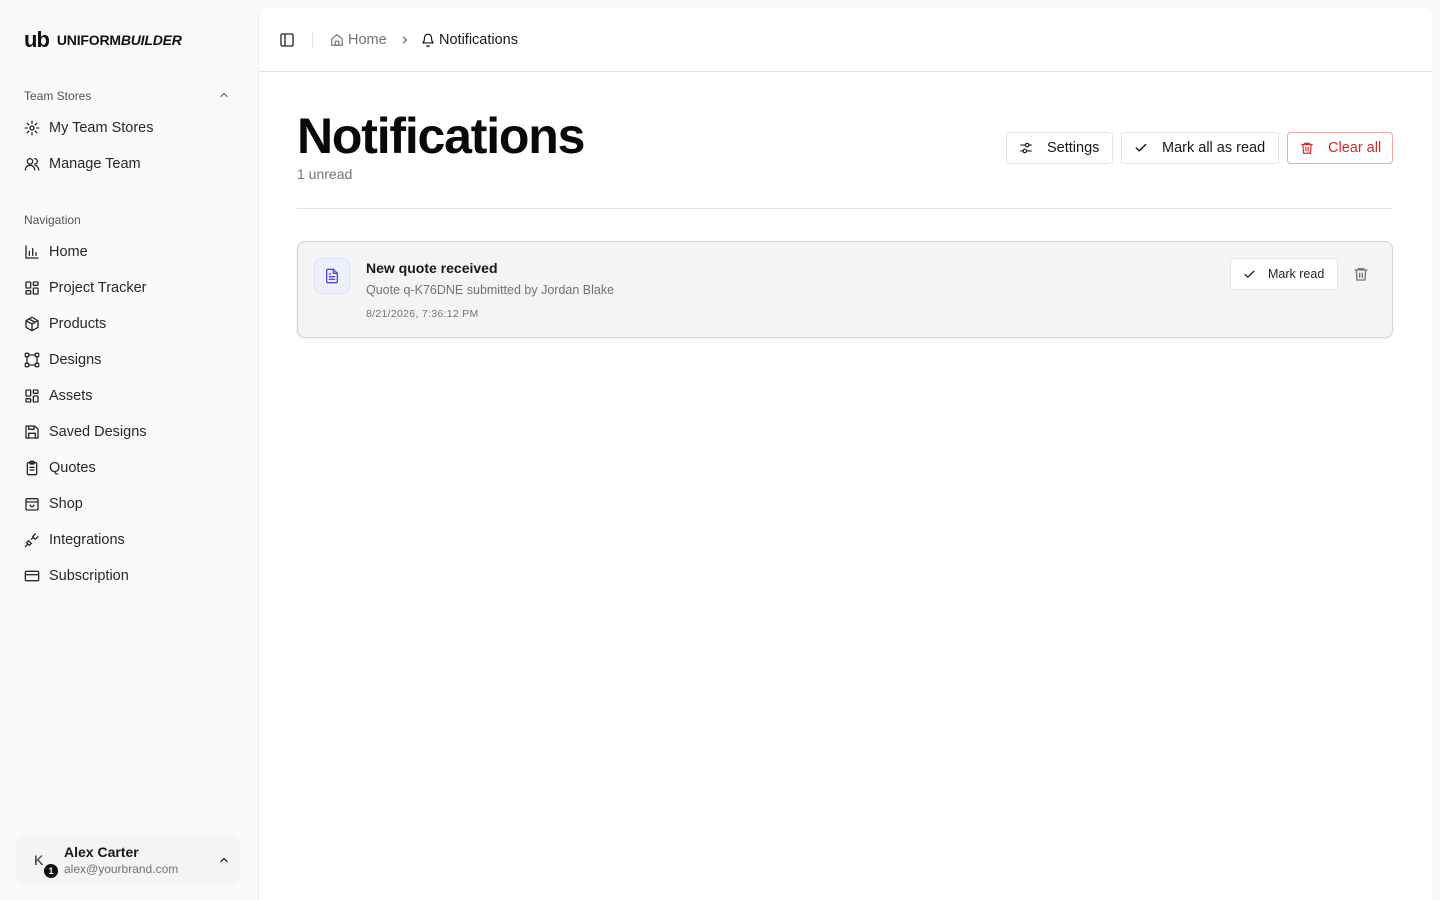  What do you see at coordinates (129, 540) in the screenshot?
I see `sidebar-item-integrations: Integrations` at bounding box center [129, 540].